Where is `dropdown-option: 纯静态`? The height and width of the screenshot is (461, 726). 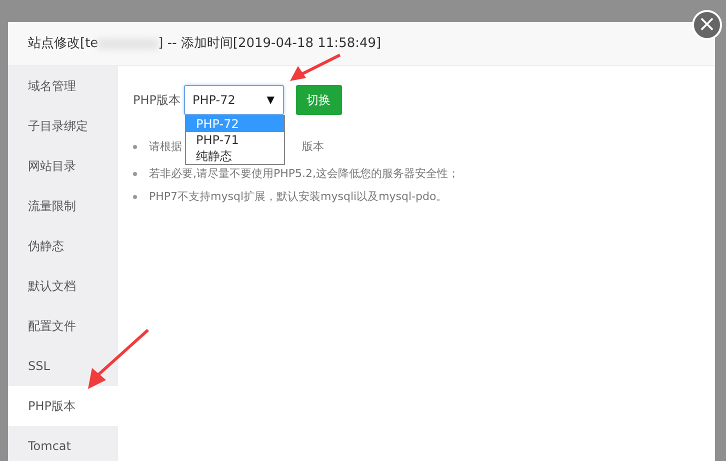 dropdown-option: 纯静态 is located at coordinates (235, 156).